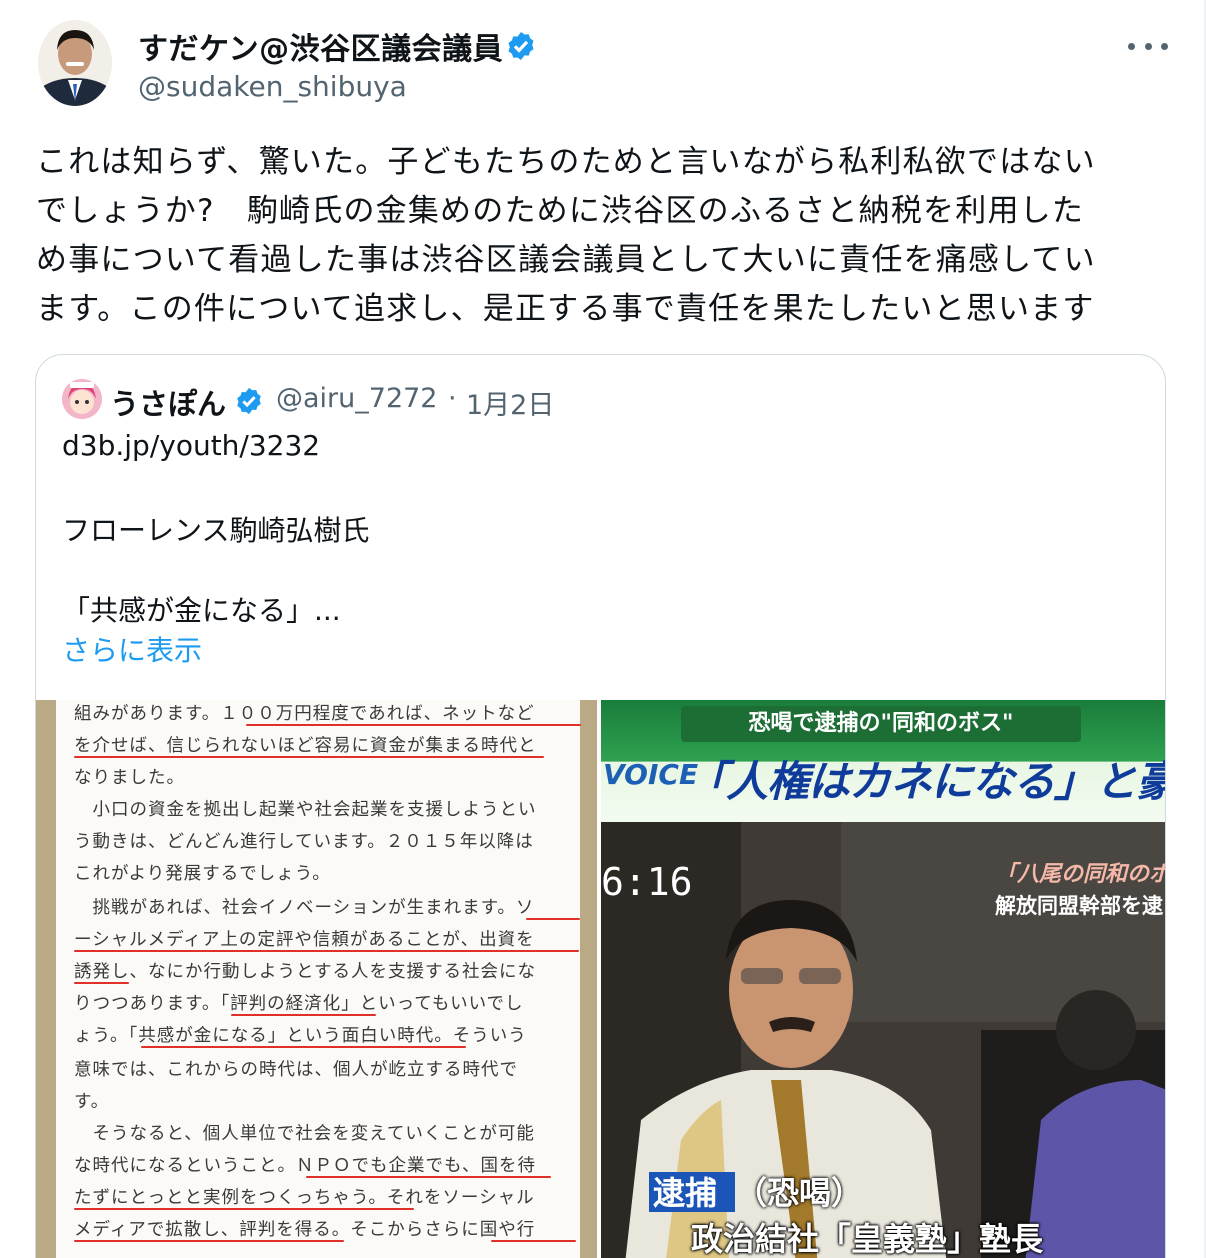  Describe the element at coordinates (304, 1198) in the screenshot. I see `book-text-line: たずにとっとと実例をつくっちゃう。それをソーシャル` at that location.